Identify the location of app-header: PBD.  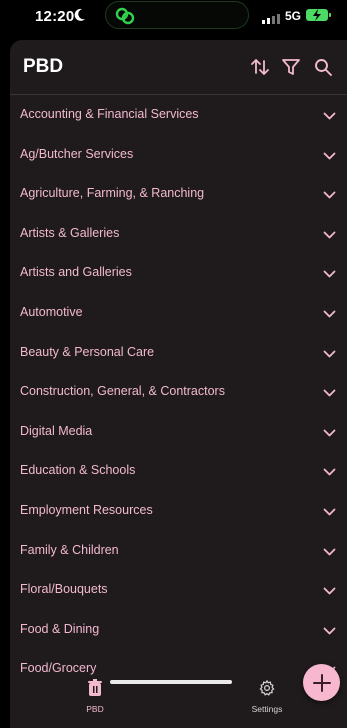
(178, 67).